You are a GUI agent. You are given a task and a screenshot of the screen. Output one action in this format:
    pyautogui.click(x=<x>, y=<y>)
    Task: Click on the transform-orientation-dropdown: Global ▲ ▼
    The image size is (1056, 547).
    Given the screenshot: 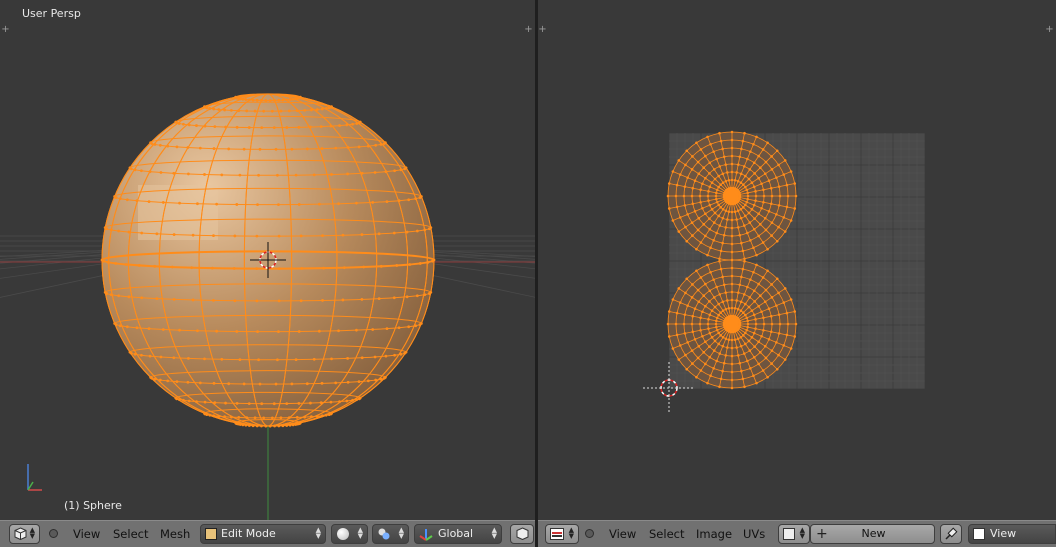 What is the action you would take?
    pyautogui.click(x=458, y=534)
    